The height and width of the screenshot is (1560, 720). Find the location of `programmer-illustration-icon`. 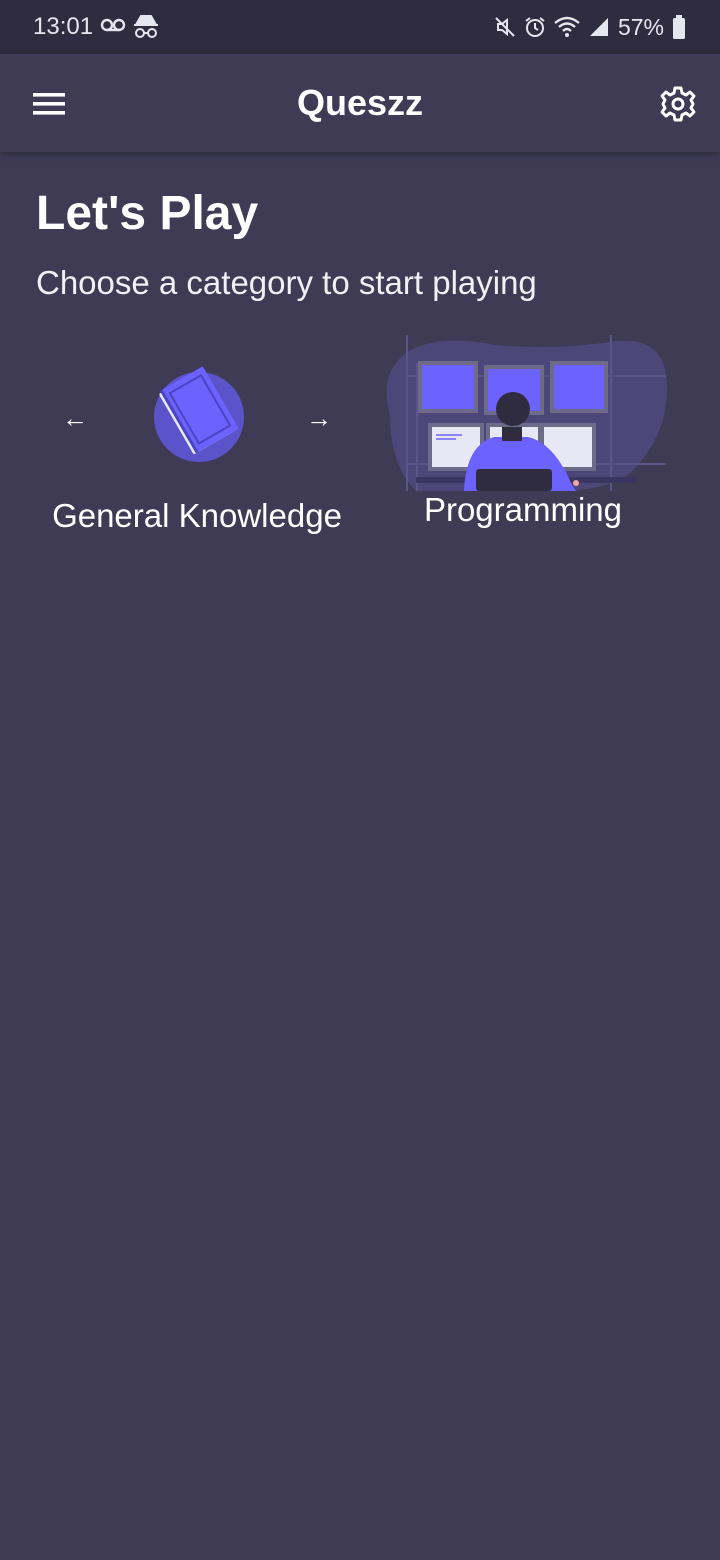

programmer-illustration-icon is located at coordinates (526, 413).